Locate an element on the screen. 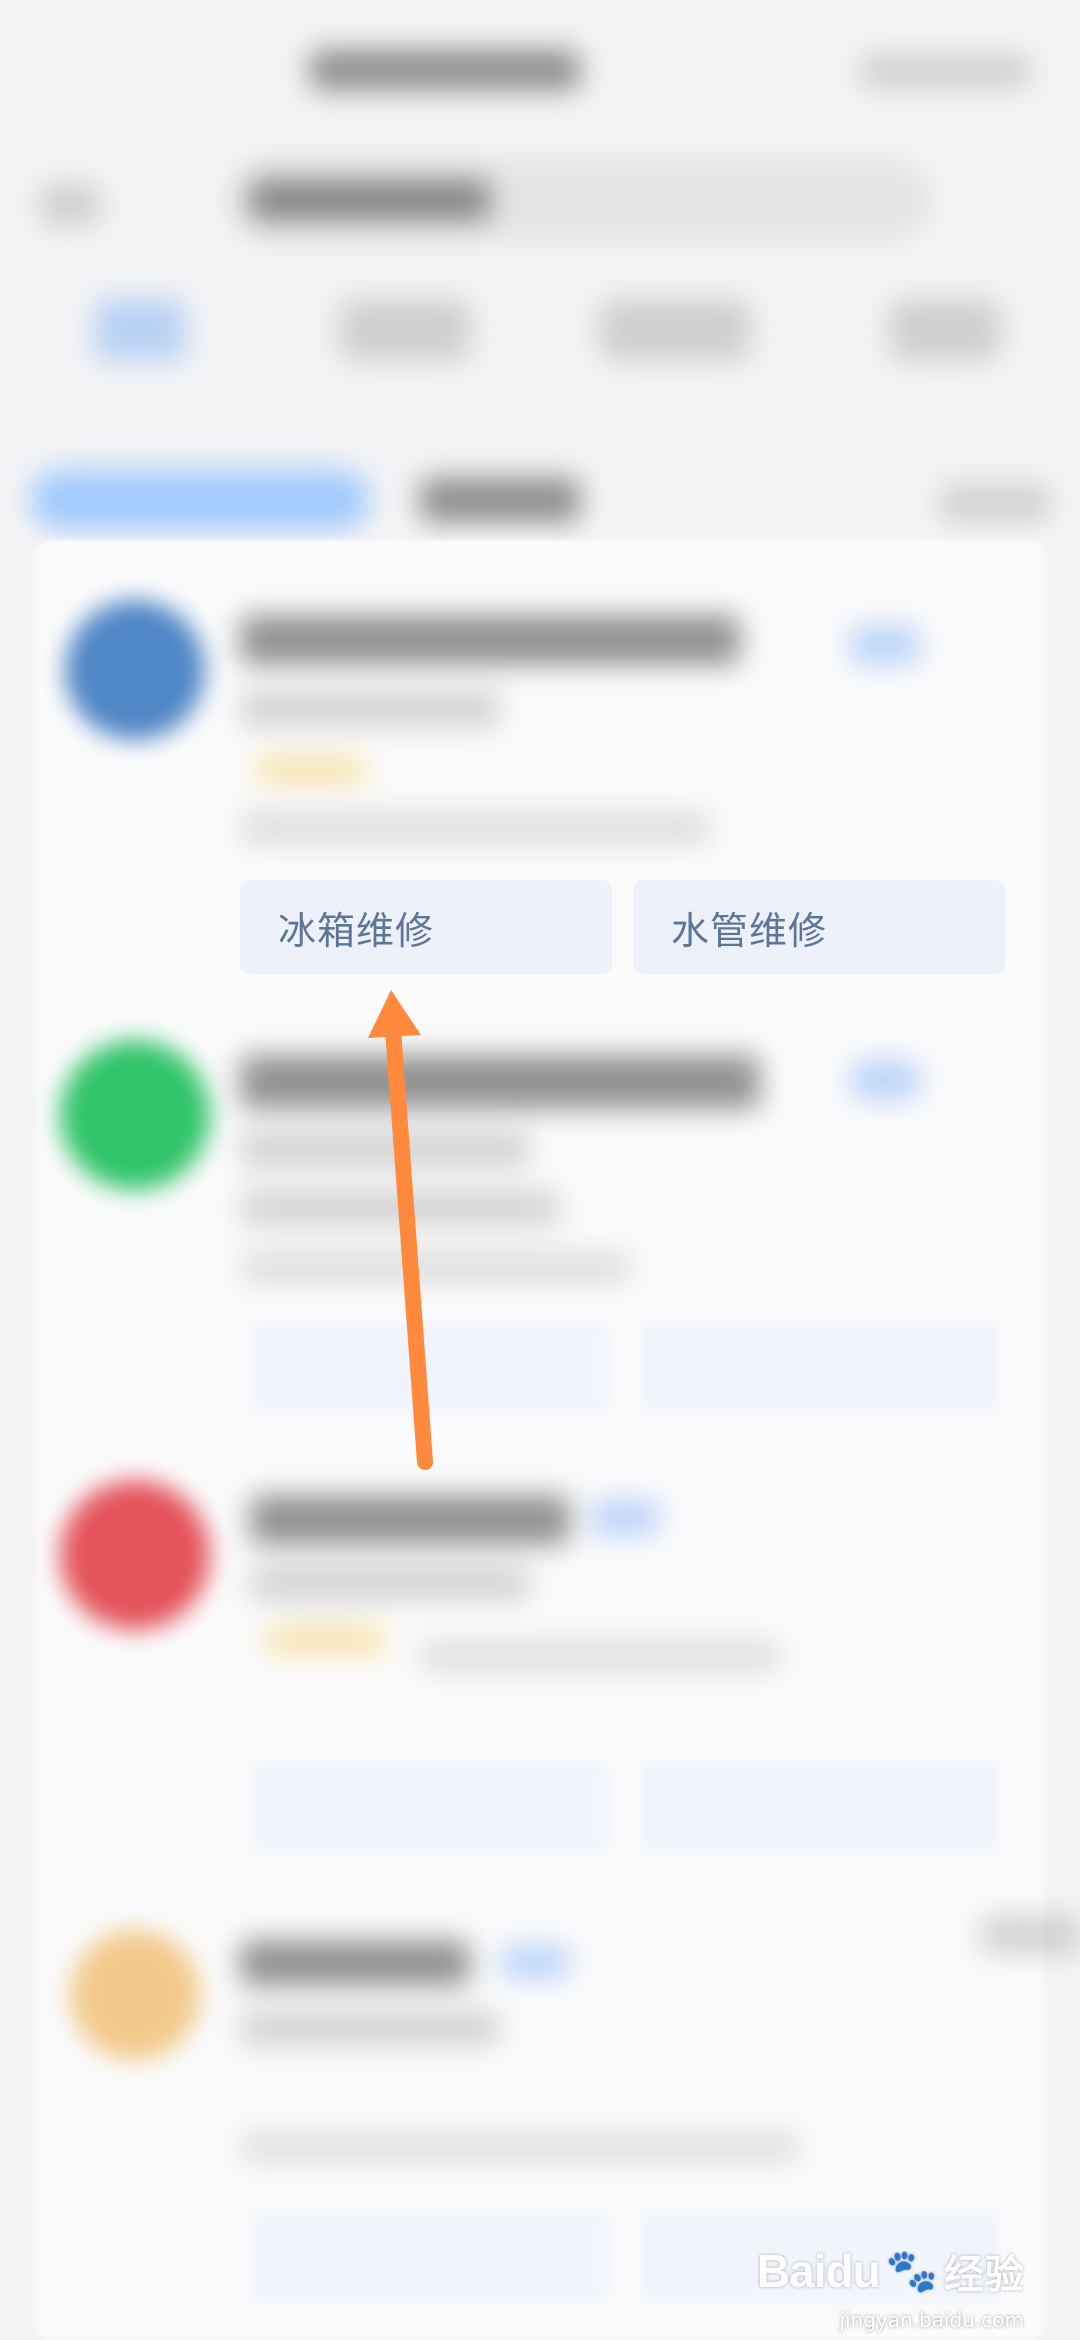 The height and width of the screenshot is (2340, 1080). annotation-arrow-icon is located at coordinates (400, 1230).